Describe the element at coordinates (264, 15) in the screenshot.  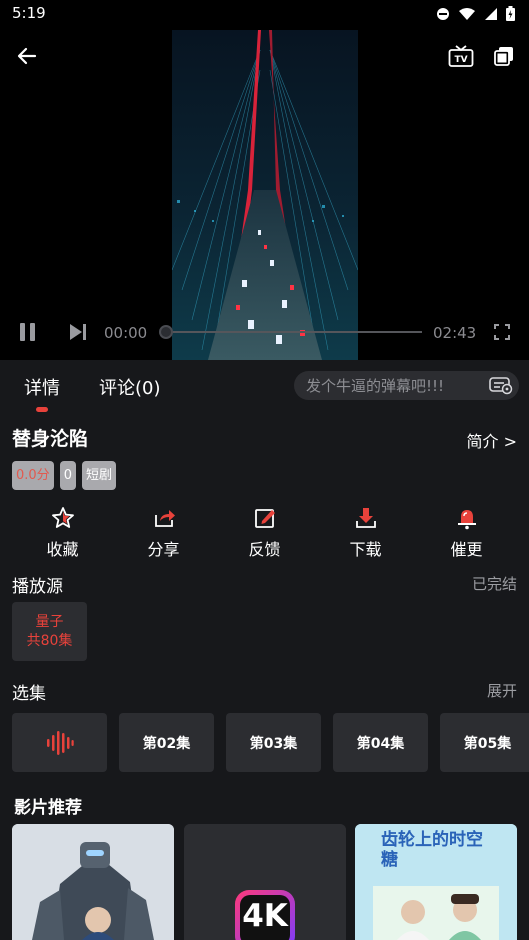
I see `status-bar: 5:19` at that location.